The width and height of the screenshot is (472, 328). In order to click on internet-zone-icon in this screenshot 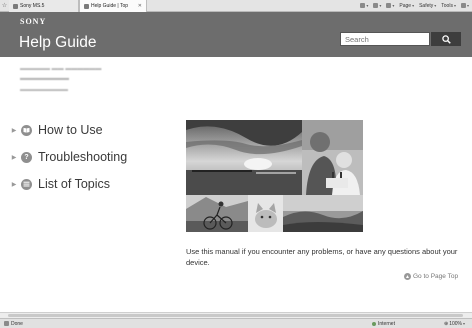, I will do `click(374, 323)`.